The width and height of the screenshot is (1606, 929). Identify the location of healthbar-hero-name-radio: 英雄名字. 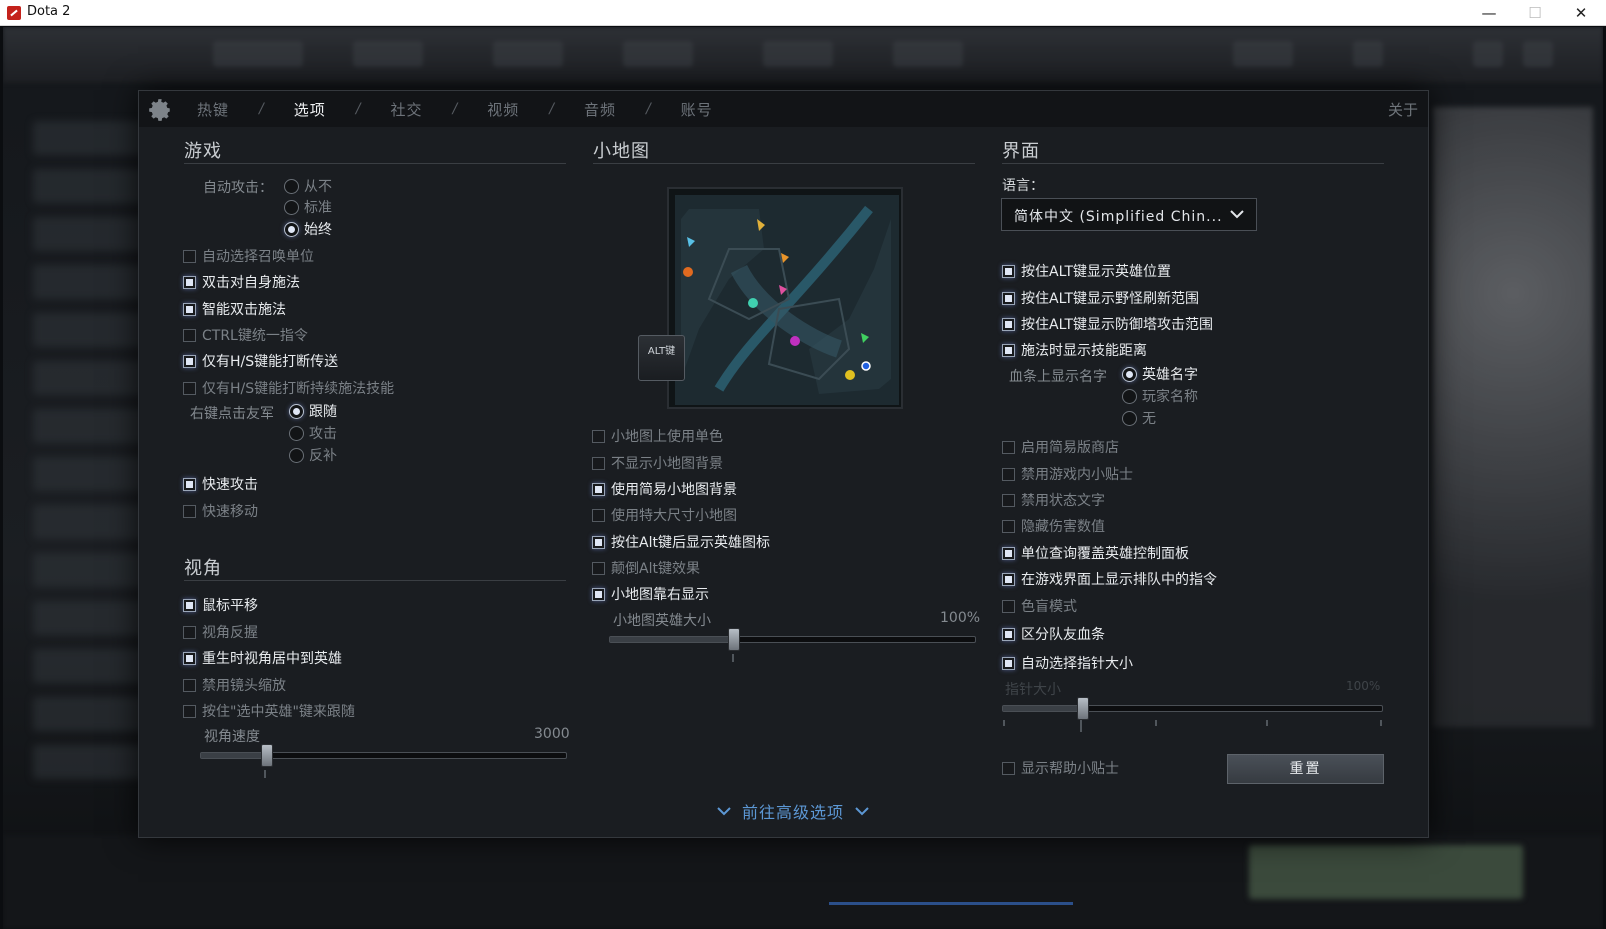
(1160, 374).